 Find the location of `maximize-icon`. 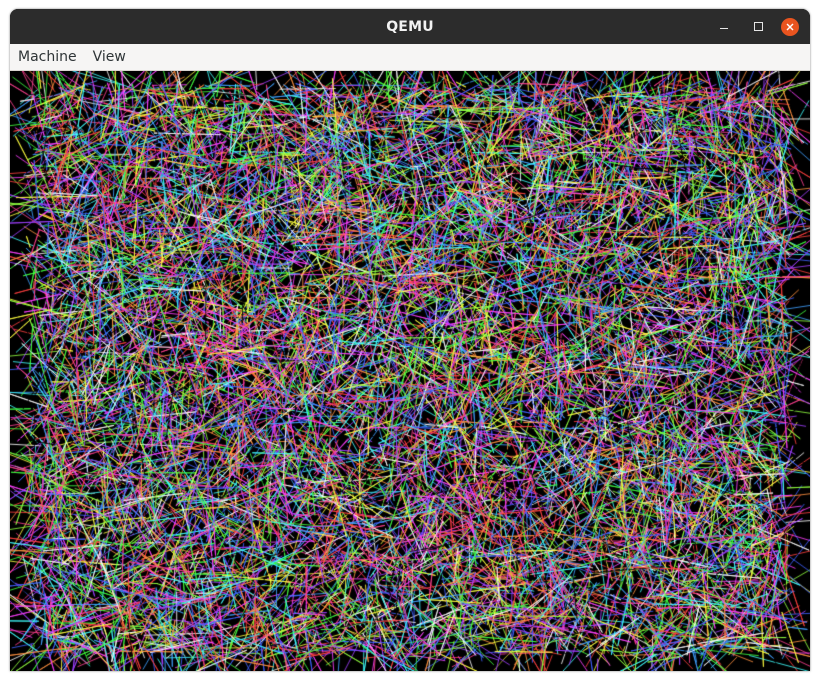

maximize-icon is located at coordinates (758, 26).